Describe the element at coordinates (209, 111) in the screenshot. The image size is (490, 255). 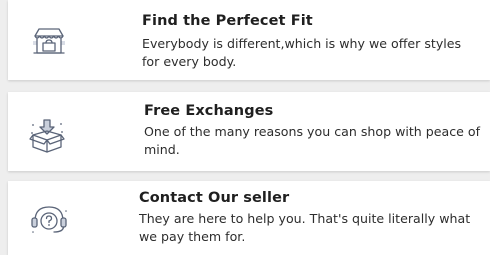
I see `feature-title: Free Exchanges` at that location.